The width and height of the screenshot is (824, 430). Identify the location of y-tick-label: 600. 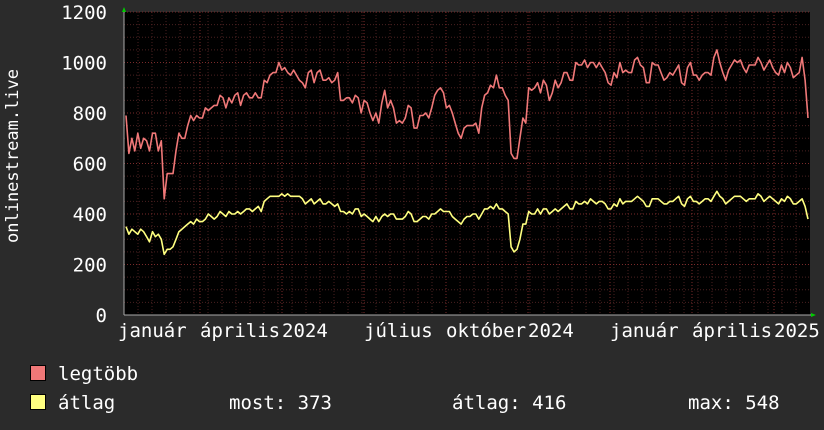
(90, 165).